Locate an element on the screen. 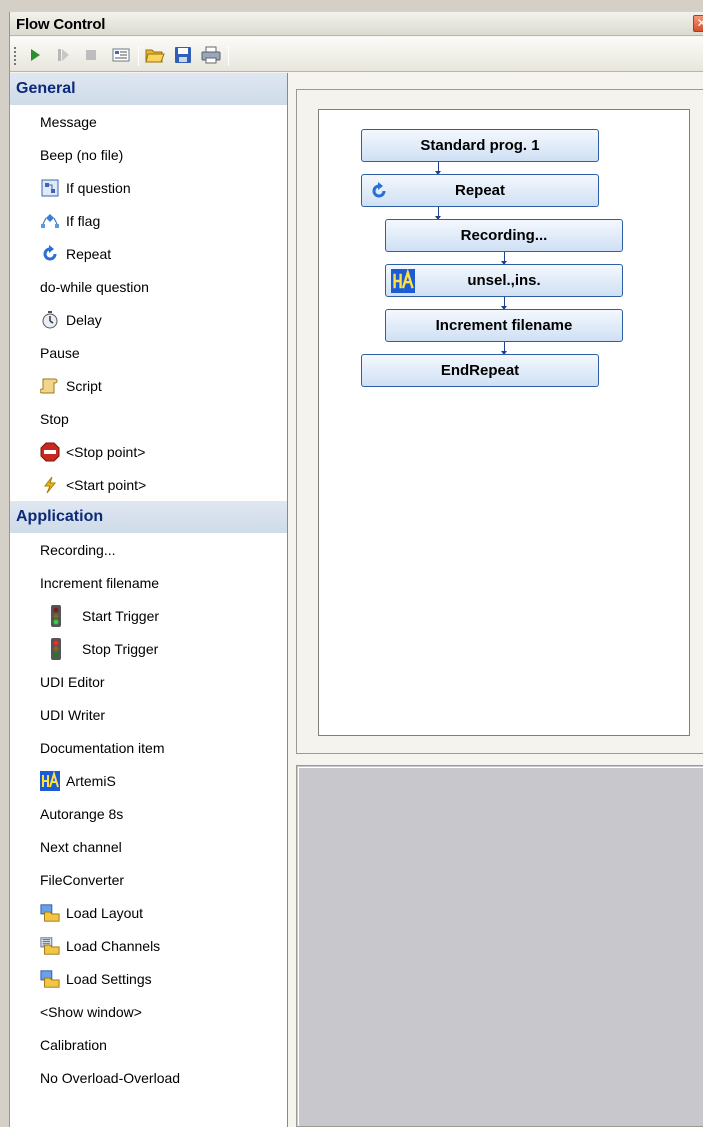 This screenshot has height=1127, width=703. stopwatch-icon is located at coordinates (50, 320).